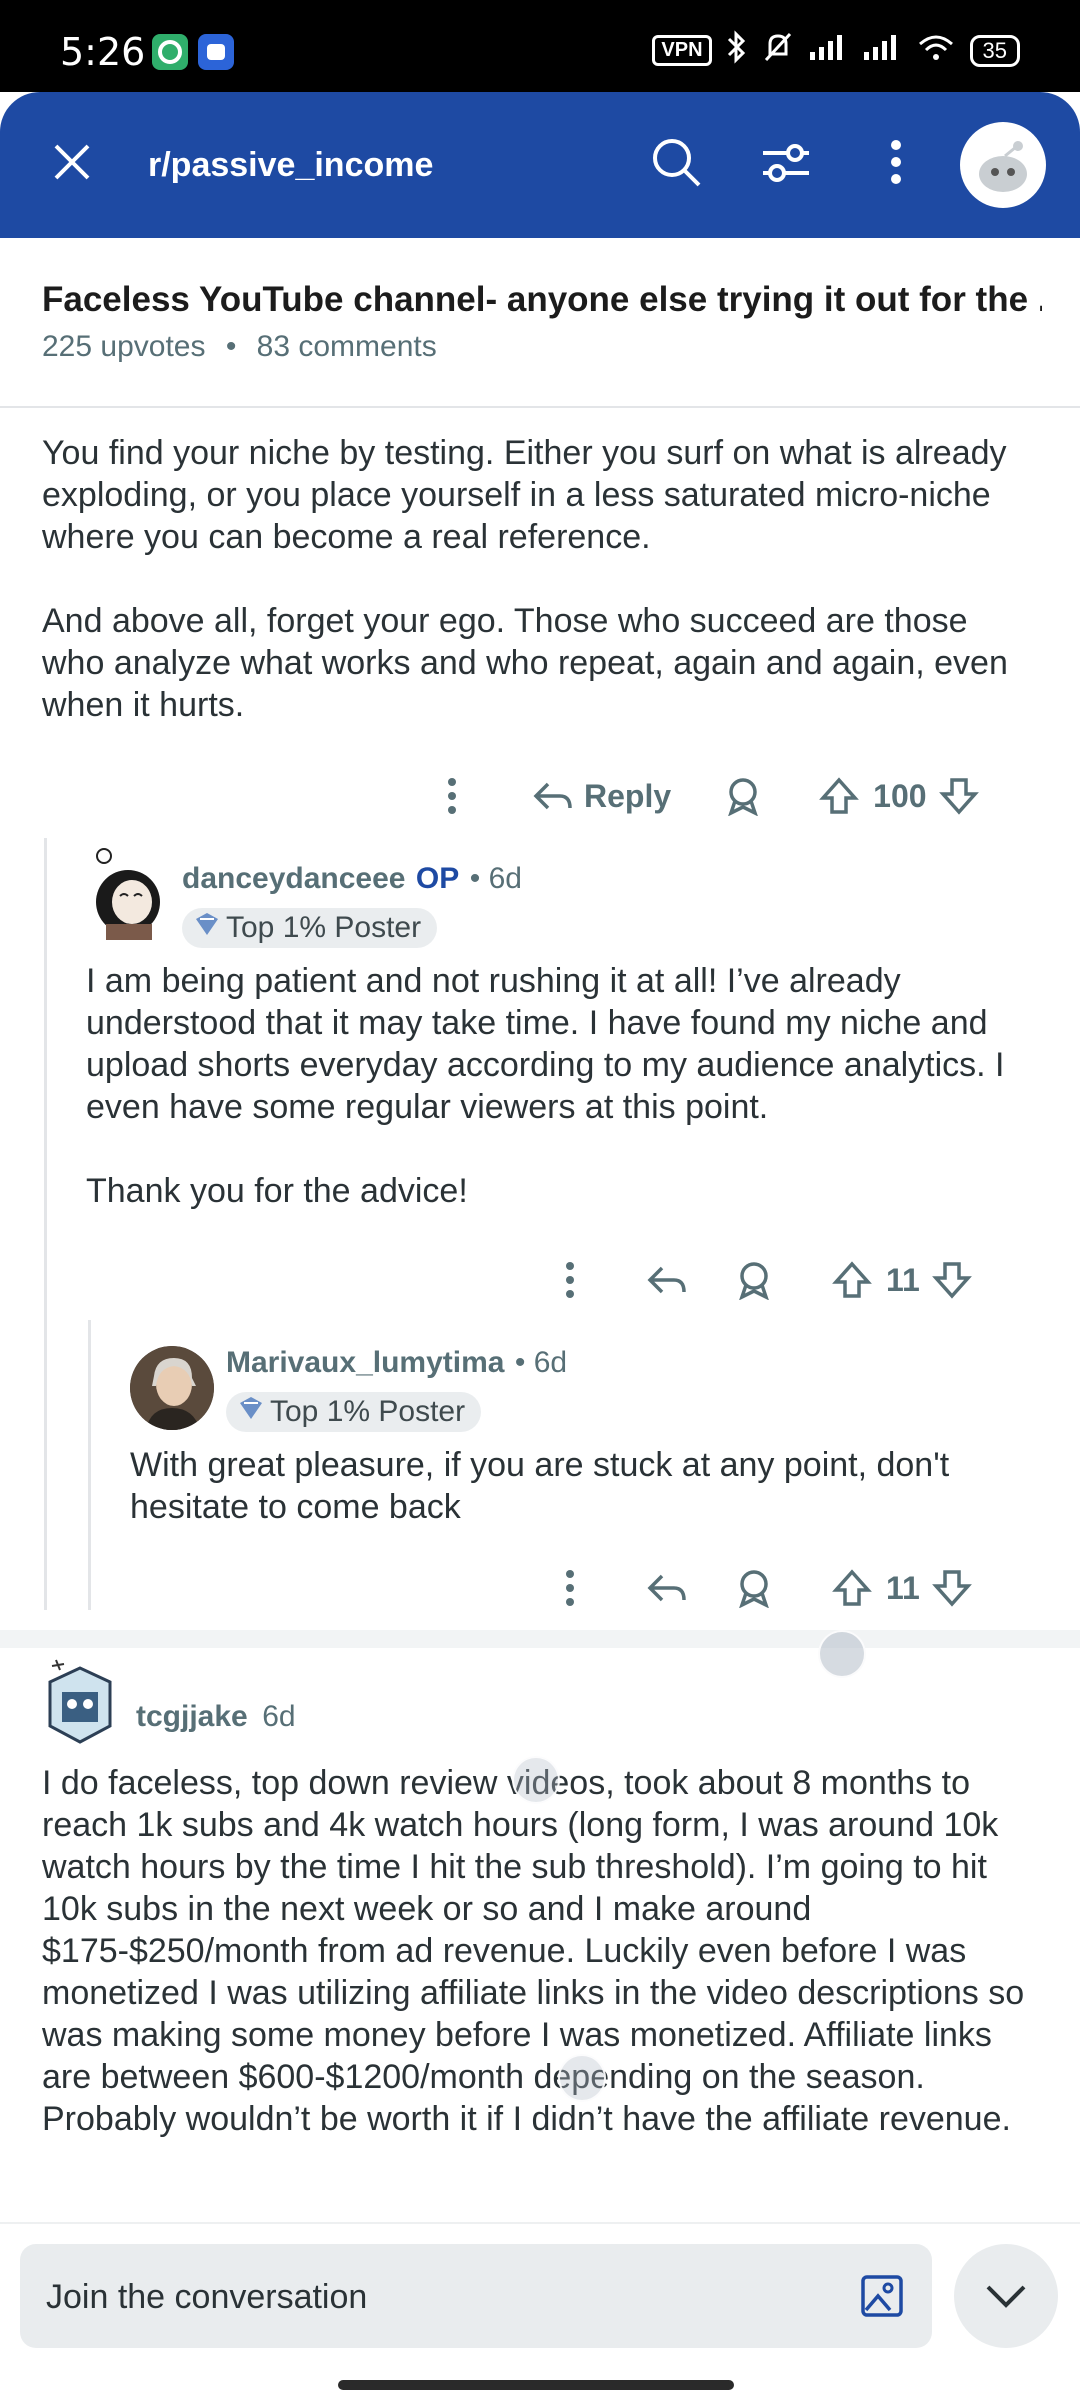 The height and width of the screenshot is (2402, 1080). What do you see at coordinates (682, 50) in the screenshot?
I see `vpn-badge: VPN` at bounding box center [682, 50].